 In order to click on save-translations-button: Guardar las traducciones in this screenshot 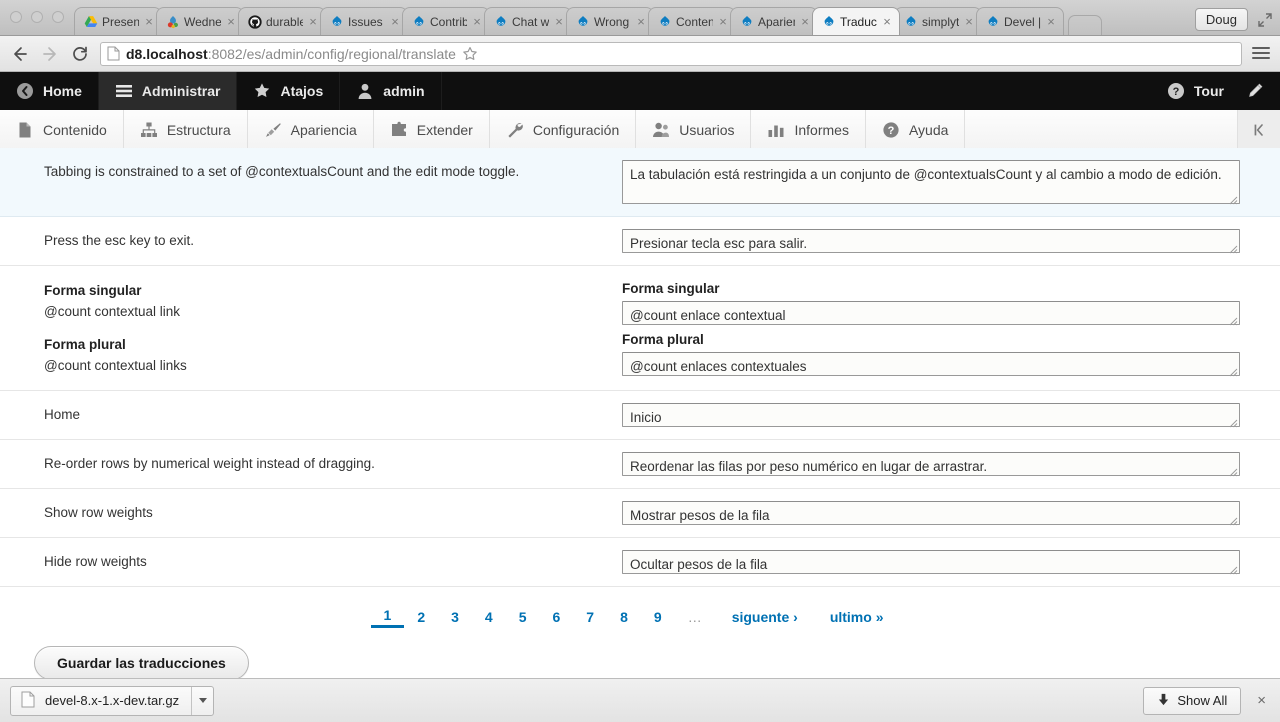, I will do `click(141, 663)`.